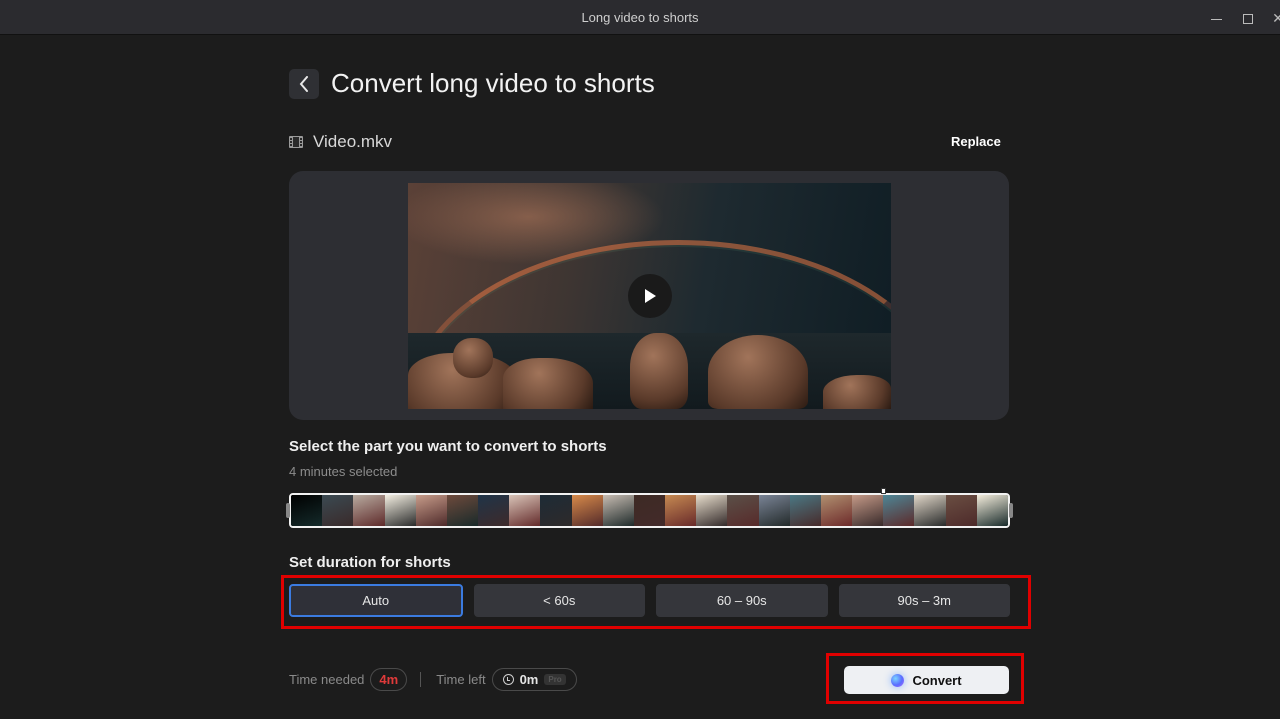  What do you see at coordinates (508, 679) in the screenshot?
I see `clock-icon` at bounding box center [508, 679].